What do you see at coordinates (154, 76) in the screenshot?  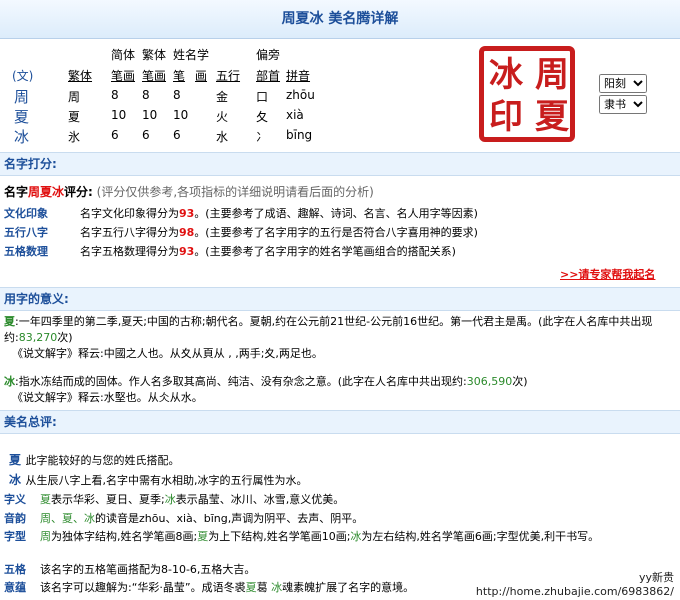 I see `hdr-bihua-2: 笔画` at bounding box center [154, 76].